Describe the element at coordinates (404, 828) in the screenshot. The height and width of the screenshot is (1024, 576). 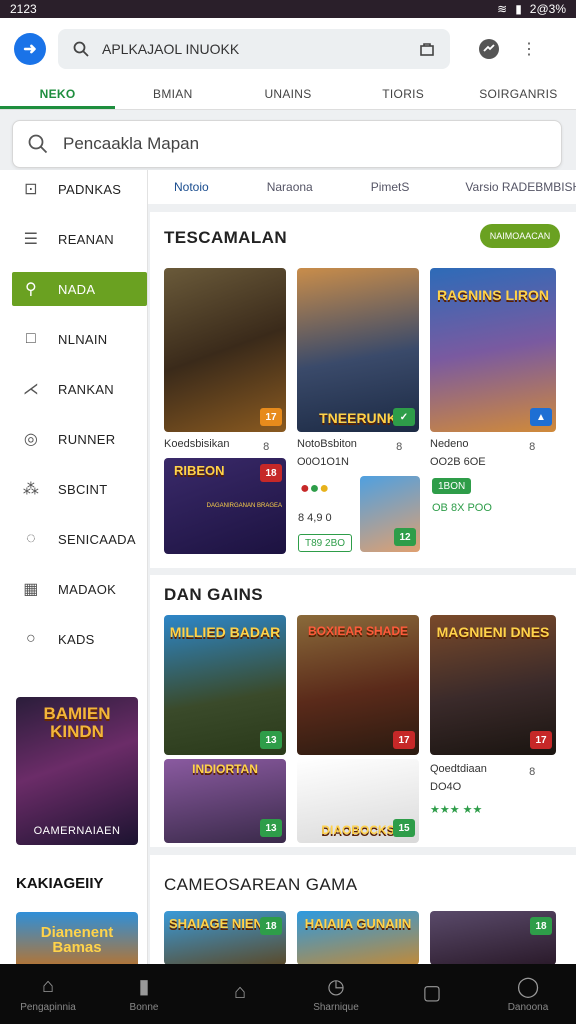
I see `rating-badge: 15` at that location.